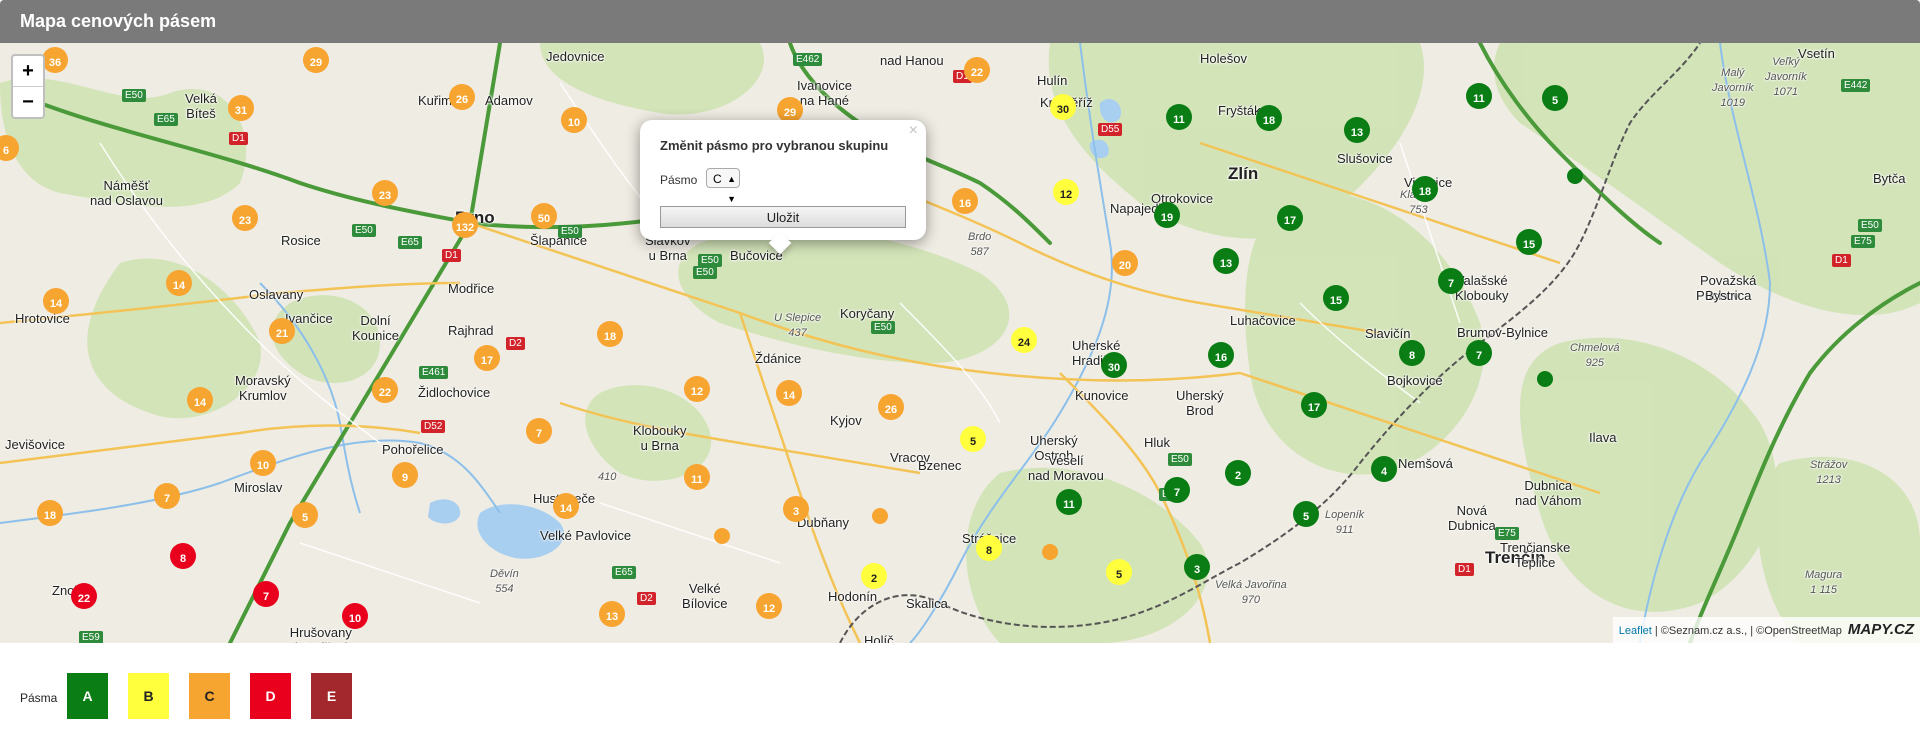  What do you see at coordinates (1102, 395) in the screenshot?
I see `place-label: Kunovice` at bounding box center [1102, 395].